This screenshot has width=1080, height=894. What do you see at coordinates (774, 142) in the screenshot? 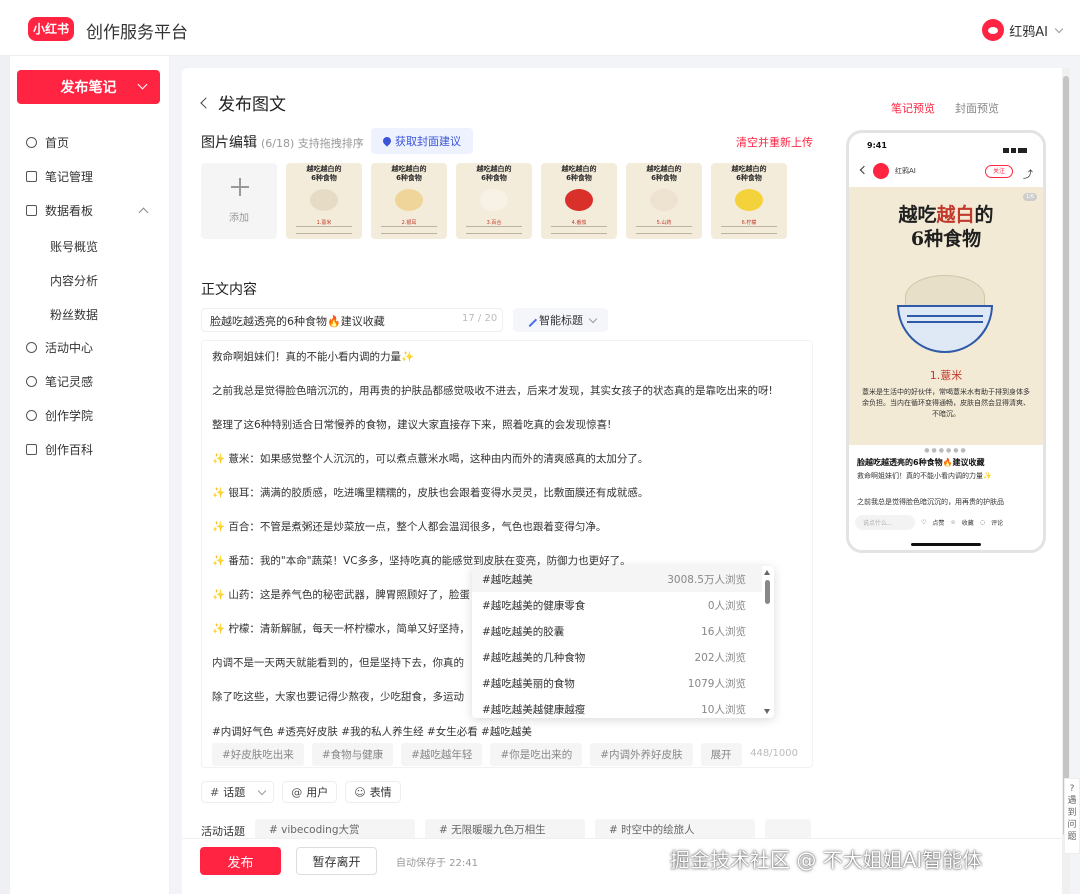
I see `clear-reupload-link: 清空并重新上传` at bounding box center [774, 142].